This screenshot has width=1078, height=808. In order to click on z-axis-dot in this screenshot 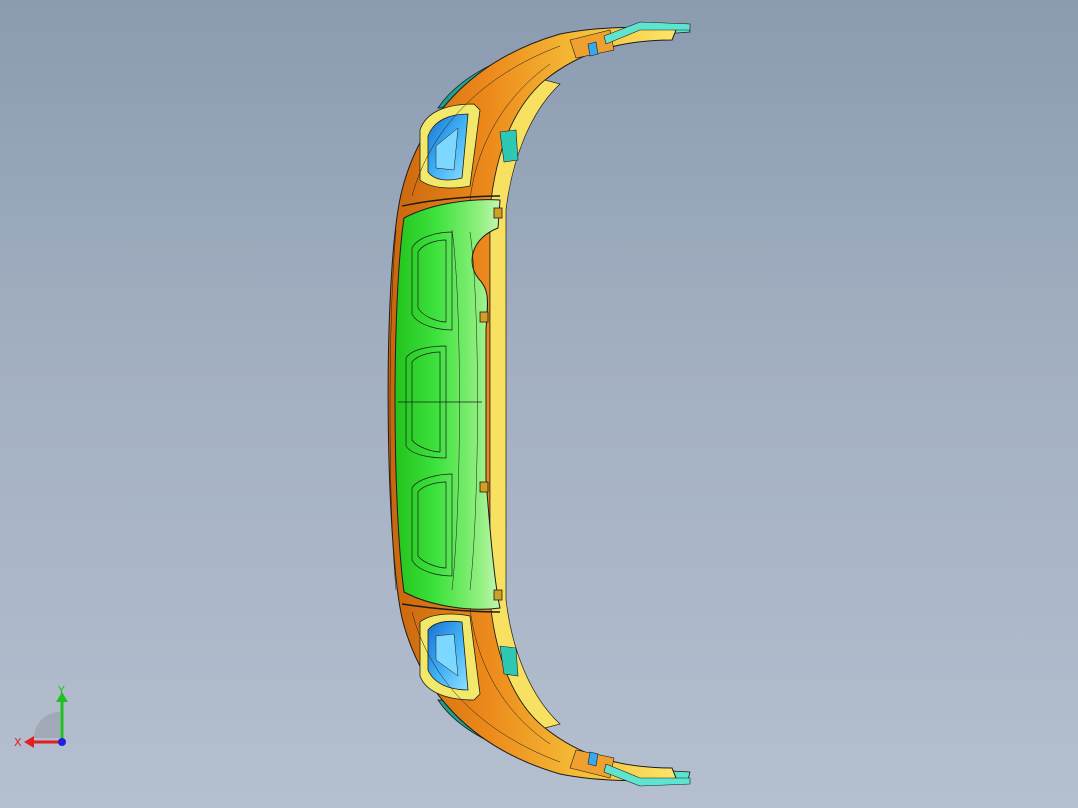, I will do `click(62, 742)`.